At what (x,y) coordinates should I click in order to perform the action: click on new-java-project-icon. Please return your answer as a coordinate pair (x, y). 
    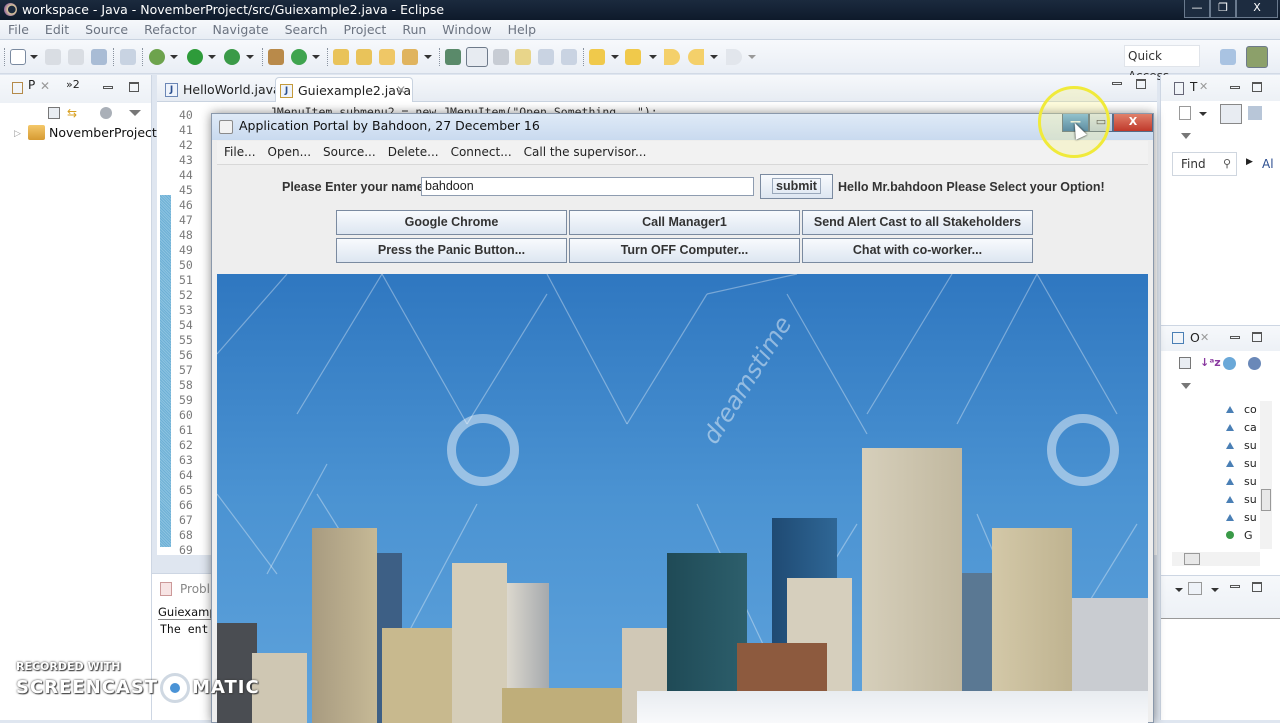
    Looking at the image, I should click on (276, 57).